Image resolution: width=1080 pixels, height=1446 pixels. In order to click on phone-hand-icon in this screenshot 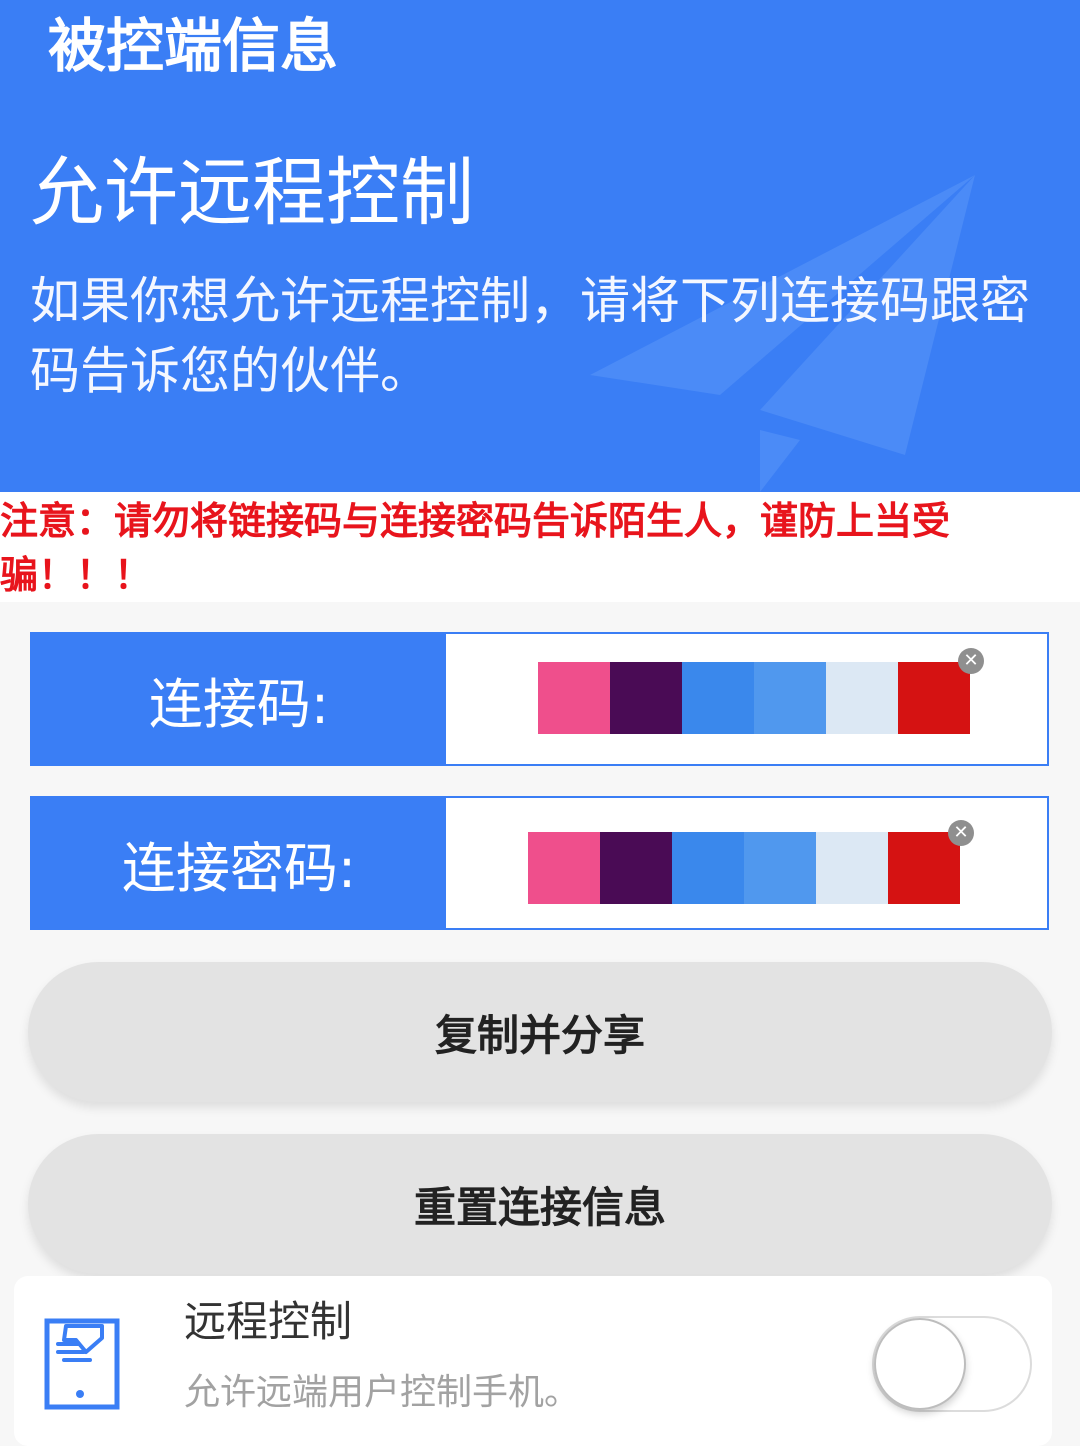, I will do `click(82, 1364)`.